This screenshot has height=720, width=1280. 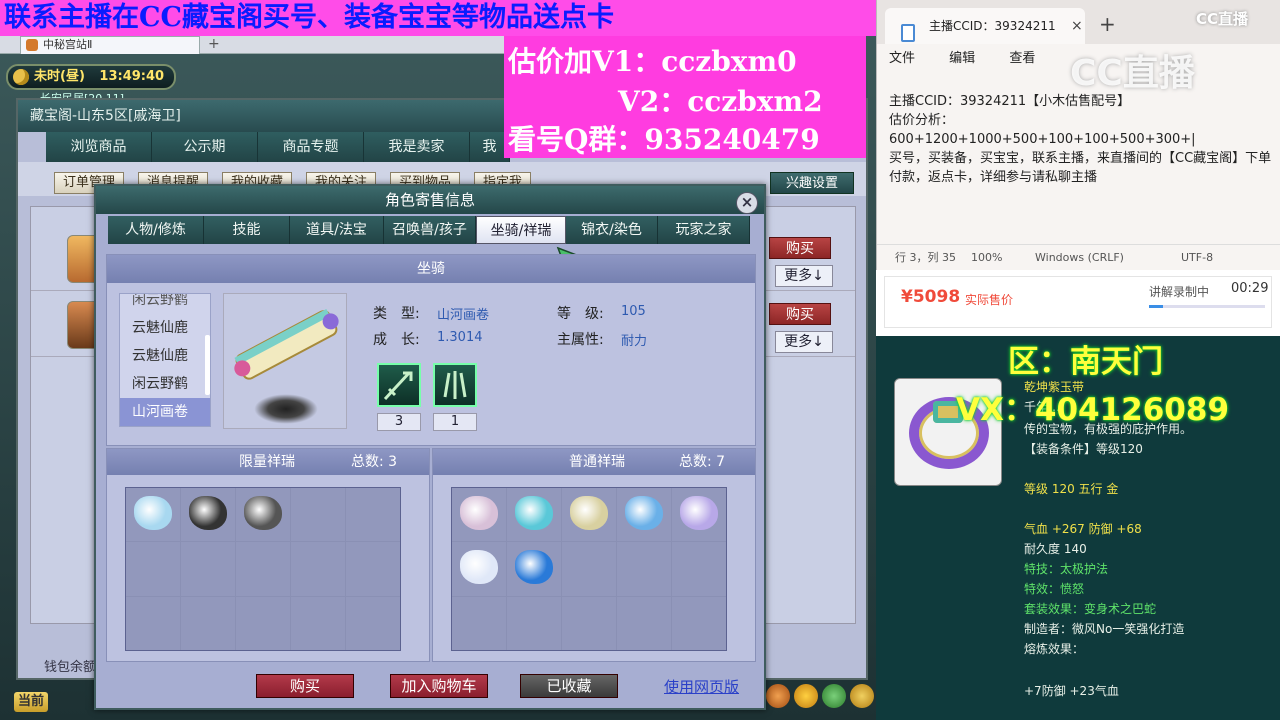 What do you see at coordinates (806, 696) in the screenshot?
I see `smiley-icon` at bounding box center [806, 696].